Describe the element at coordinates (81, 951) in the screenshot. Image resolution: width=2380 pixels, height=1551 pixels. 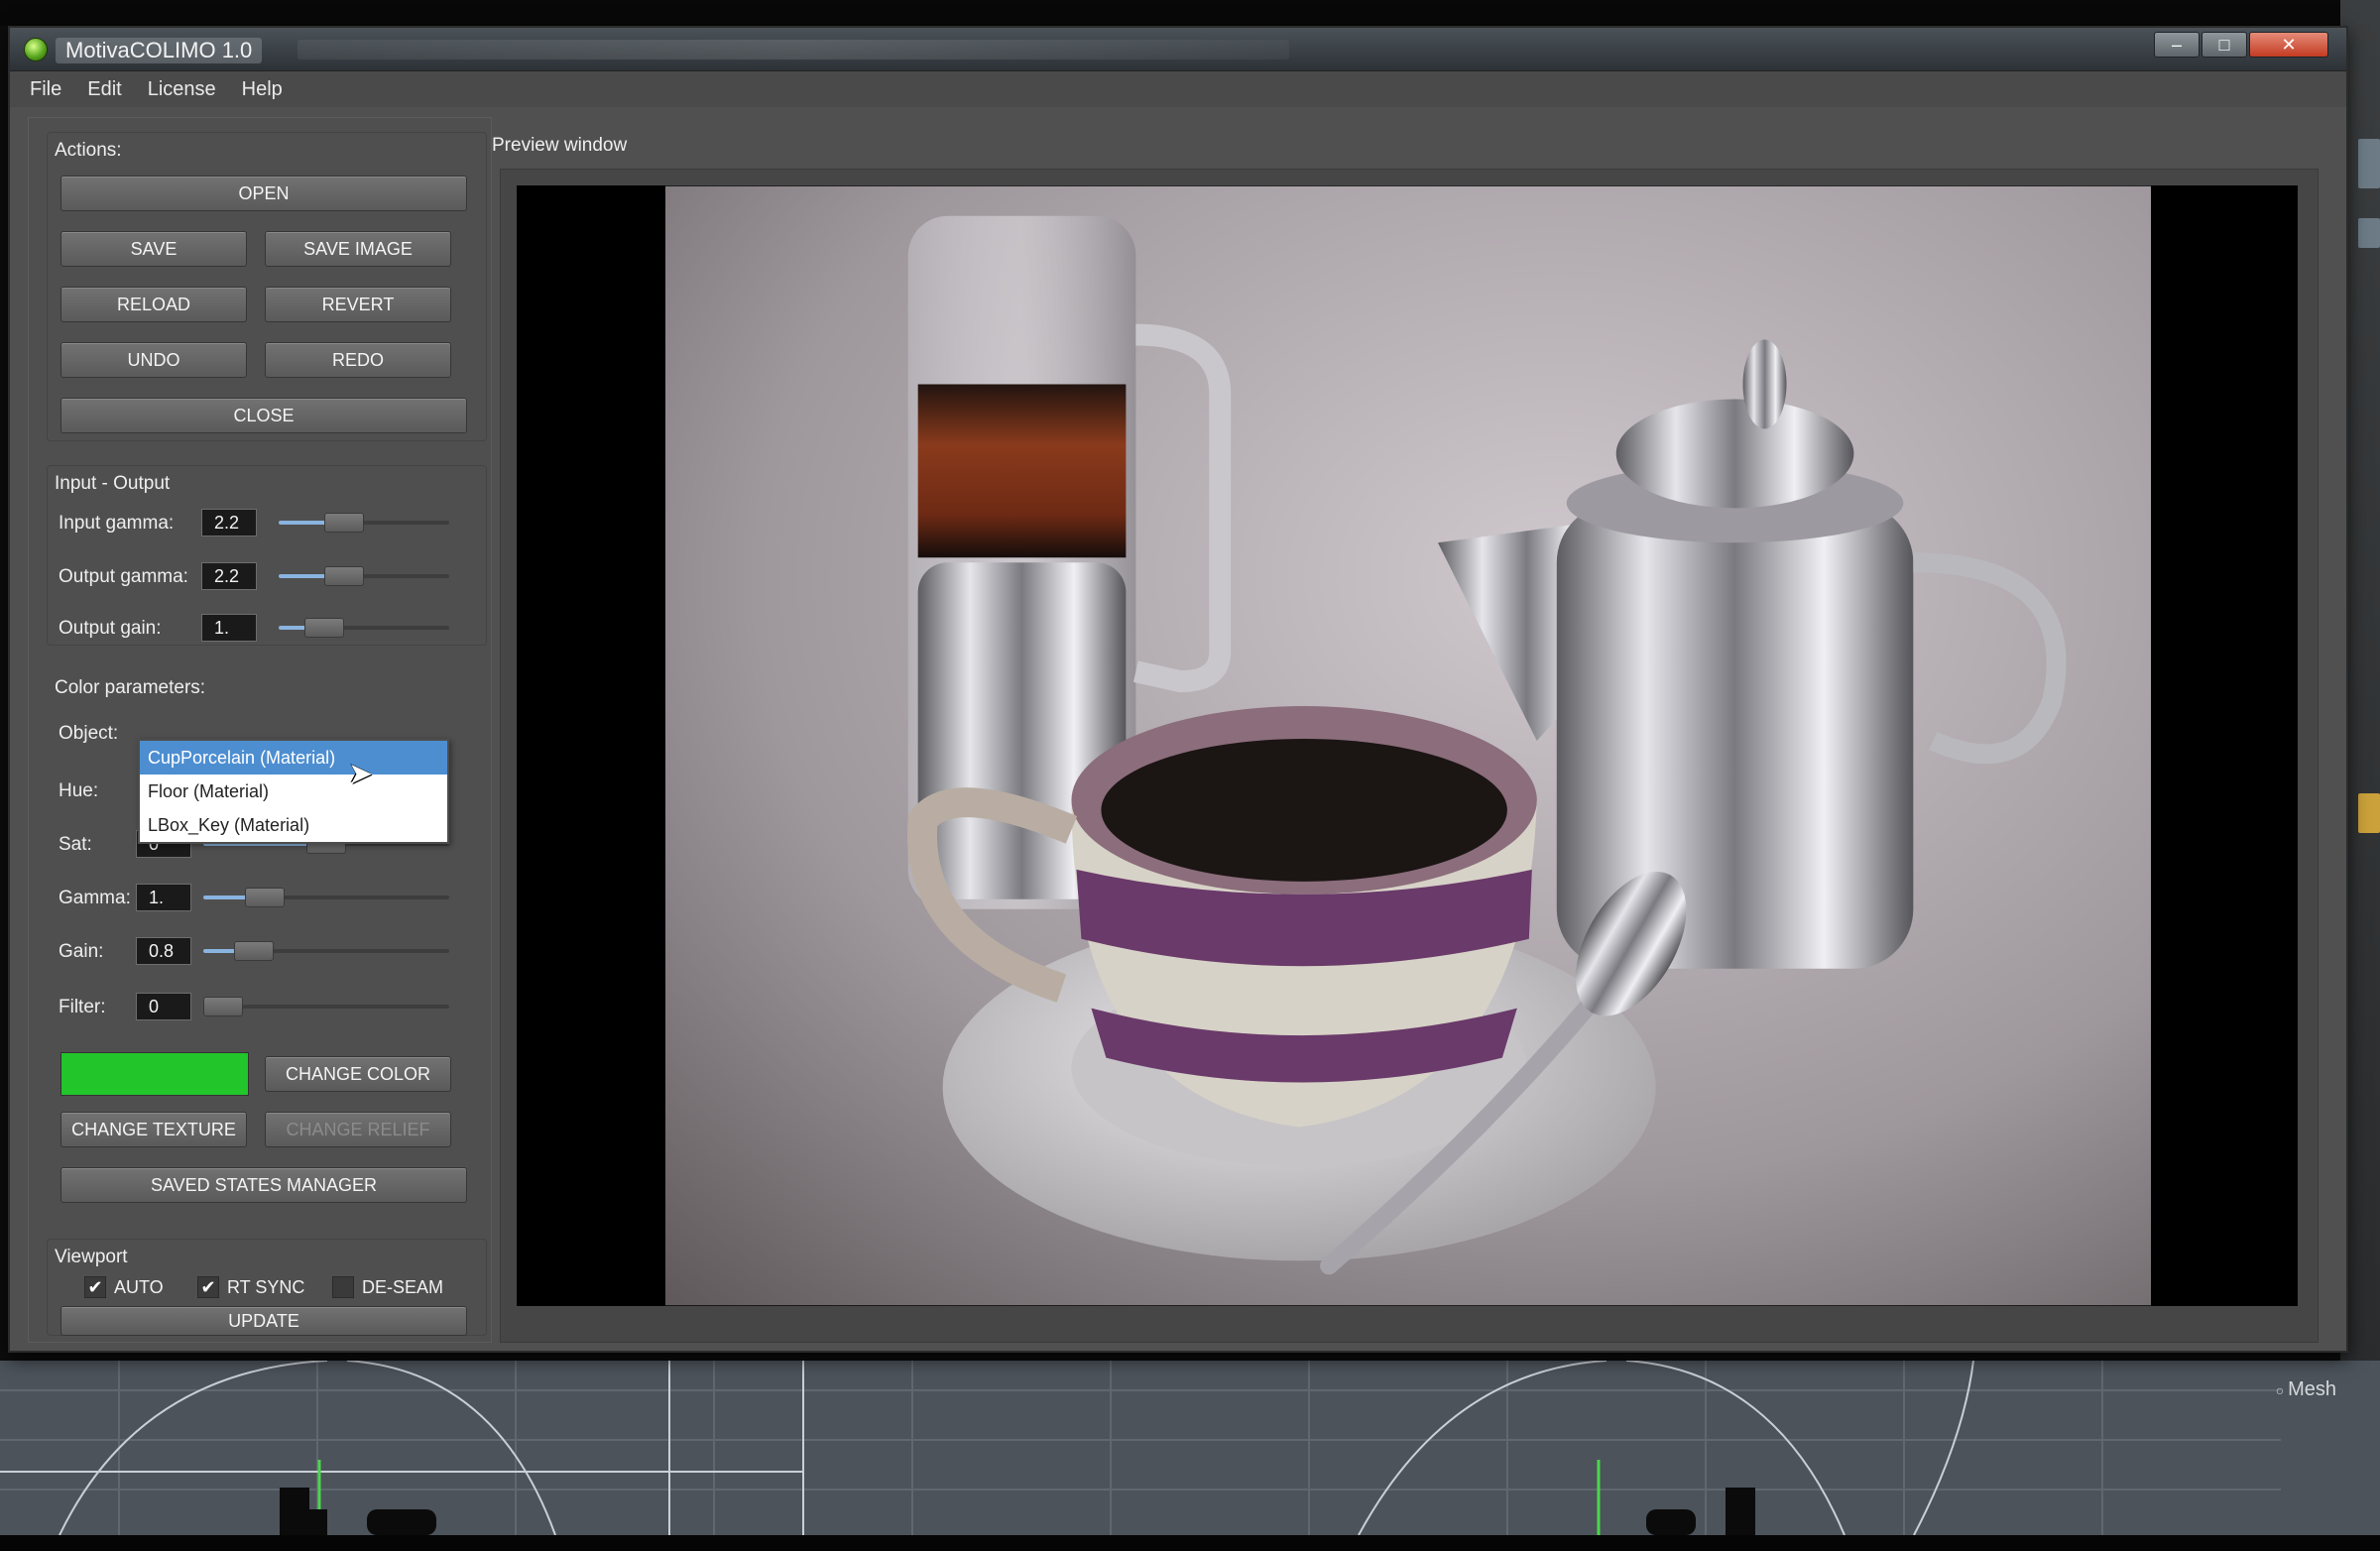
I see `gain-label: Gain:` at that location.